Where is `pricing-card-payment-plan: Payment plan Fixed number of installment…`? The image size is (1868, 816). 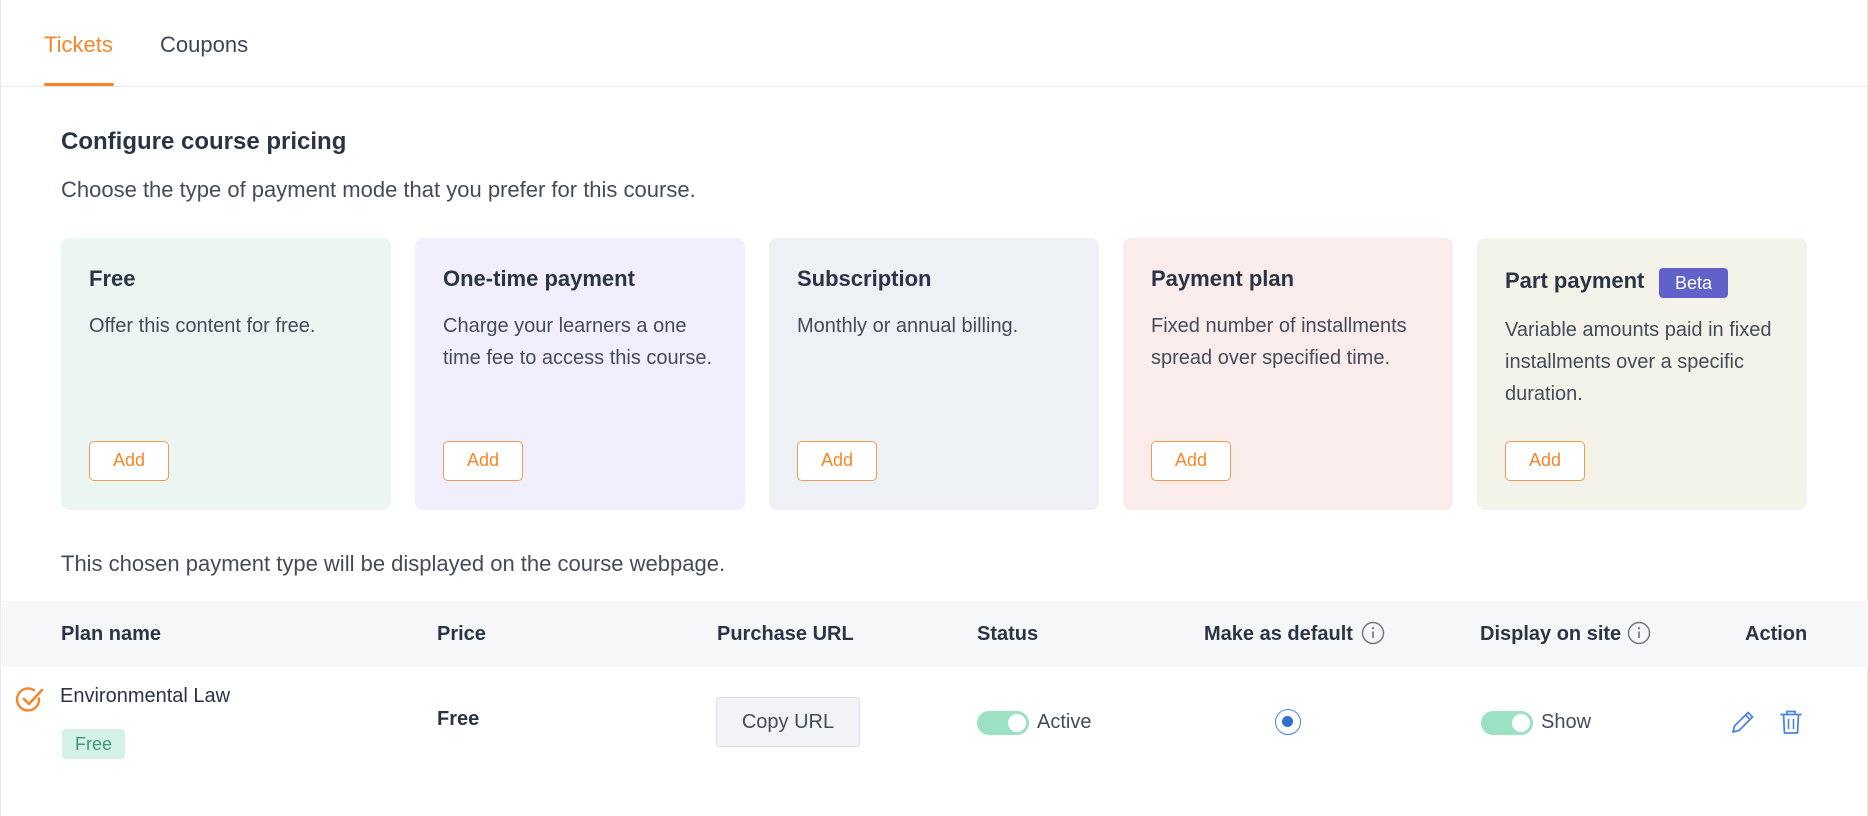 pricing-card-payment-plan: Payment plan Fixed number of installment… is located at coordinates (1288, 374).